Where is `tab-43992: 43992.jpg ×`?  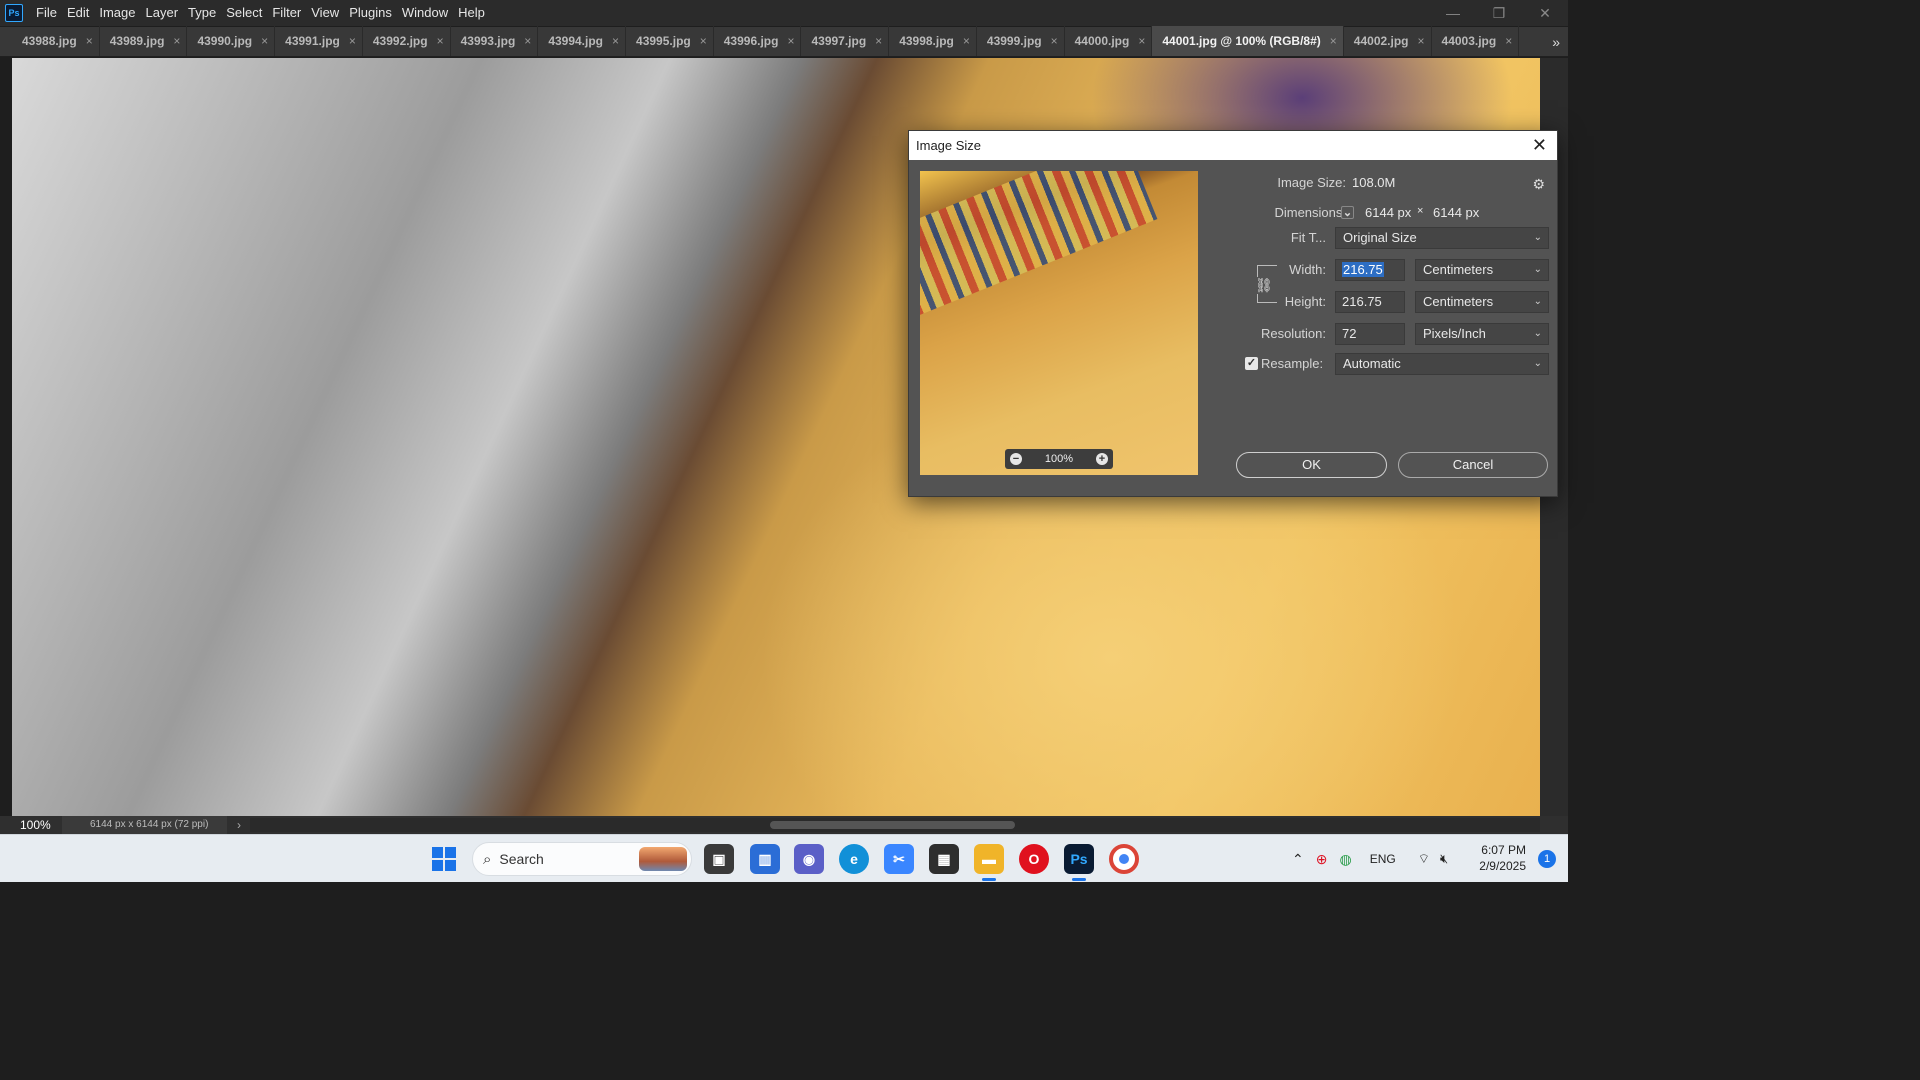
tab-43992: 43992.jpg × is located at coordinates (407, 41).